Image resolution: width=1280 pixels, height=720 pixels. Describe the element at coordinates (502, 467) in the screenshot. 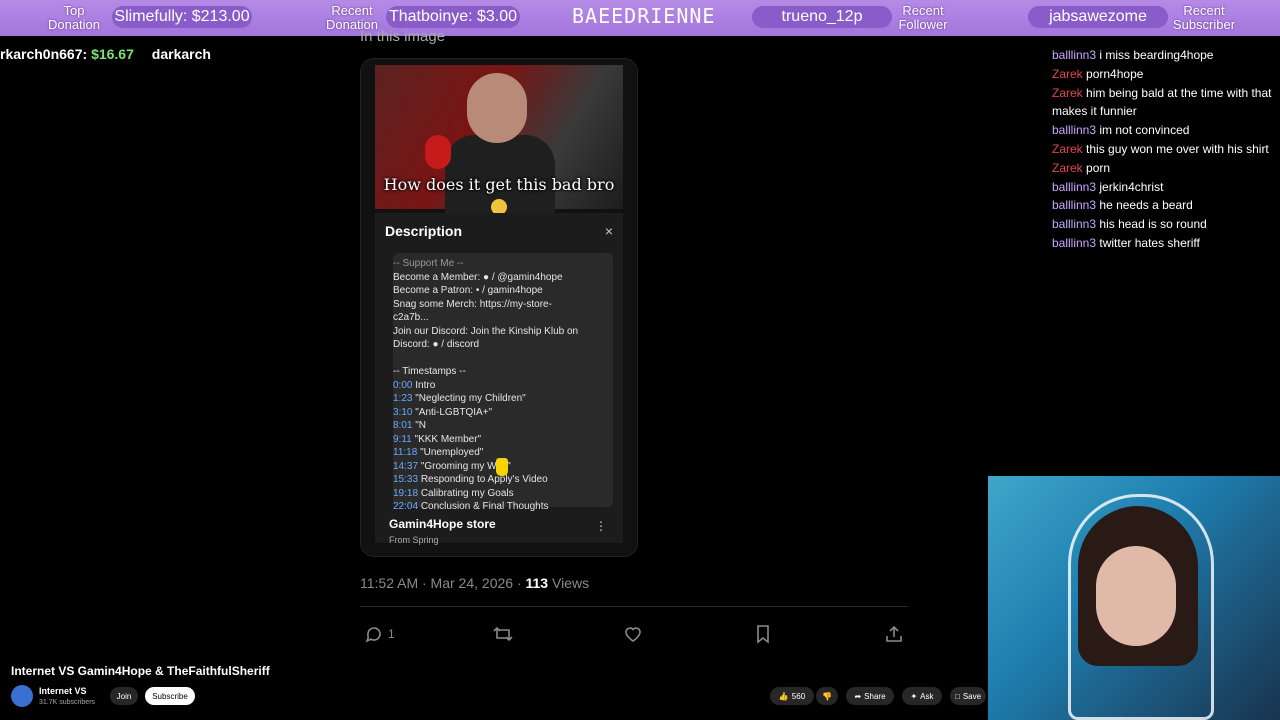

I see `pointer-cursor-icon` at that location.